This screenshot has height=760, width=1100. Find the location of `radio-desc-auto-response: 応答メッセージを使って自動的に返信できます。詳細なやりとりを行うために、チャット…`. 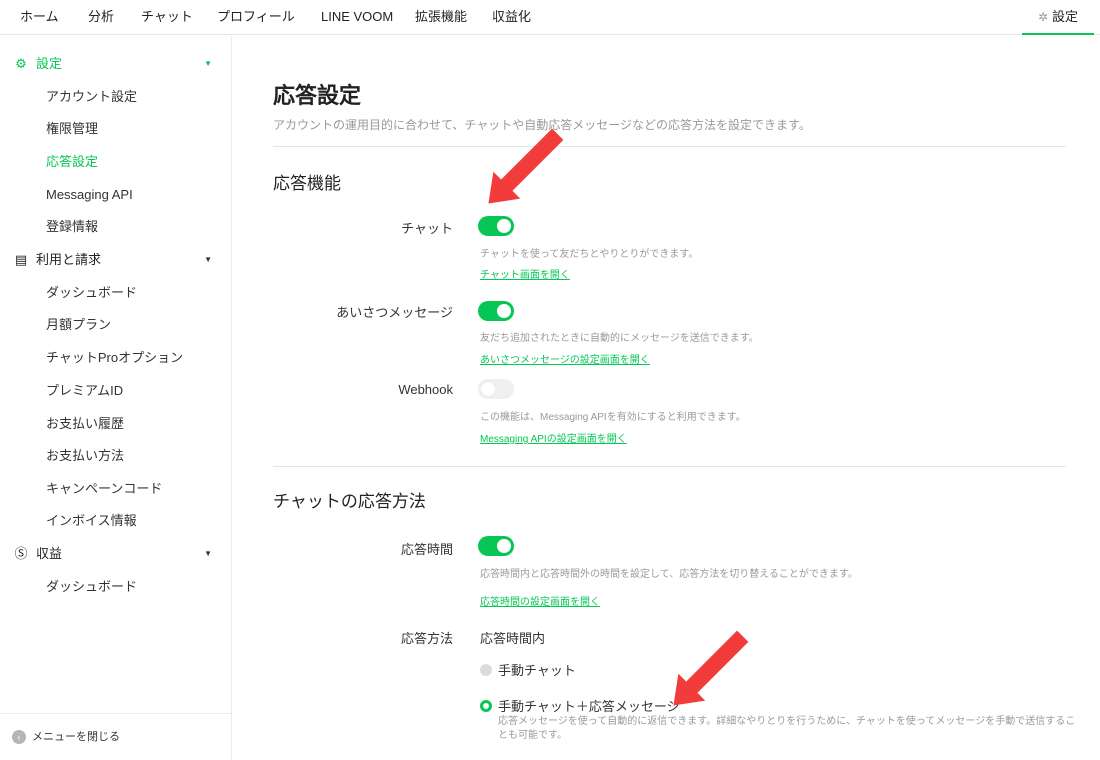

radio-desc-auto-response: 応答メッセージを使って自動的に返信できます。詳細なやりとりを行うために、チャット… is located at coordinates (787, 728).